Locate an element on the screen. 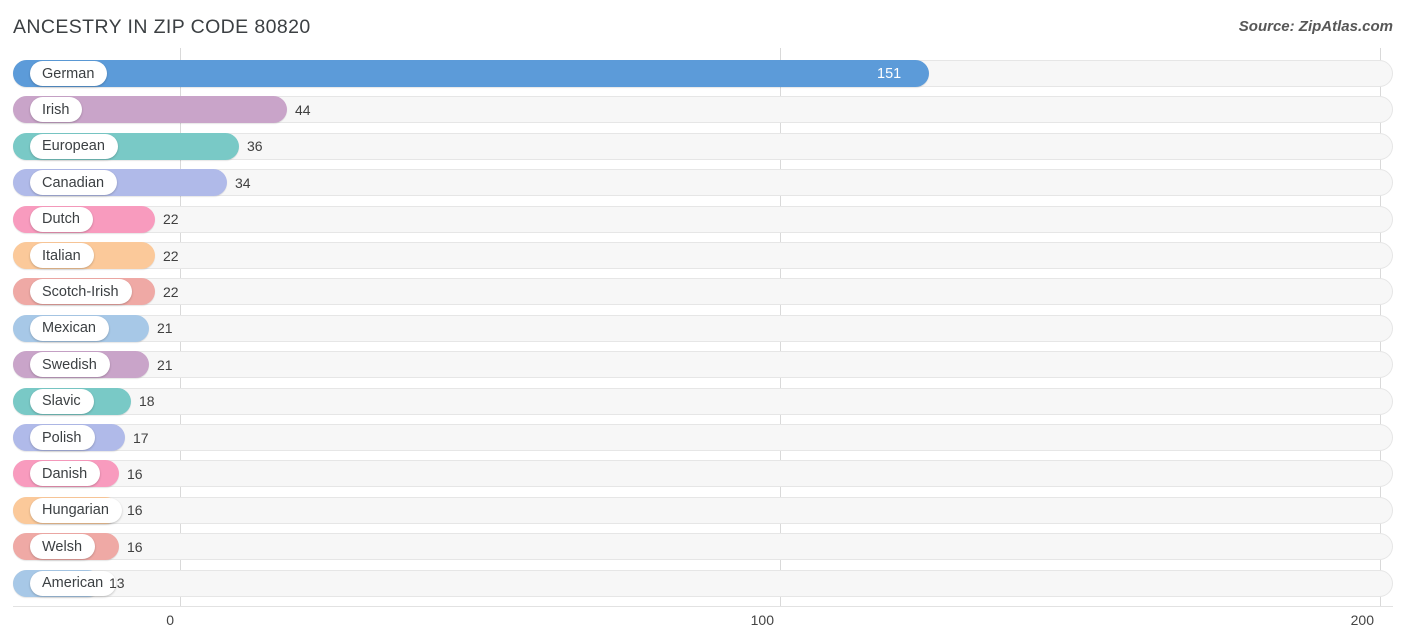 The width and height of the screenshot is (1406, 644). bar-category-label: German is located at coordinates (69, 73).